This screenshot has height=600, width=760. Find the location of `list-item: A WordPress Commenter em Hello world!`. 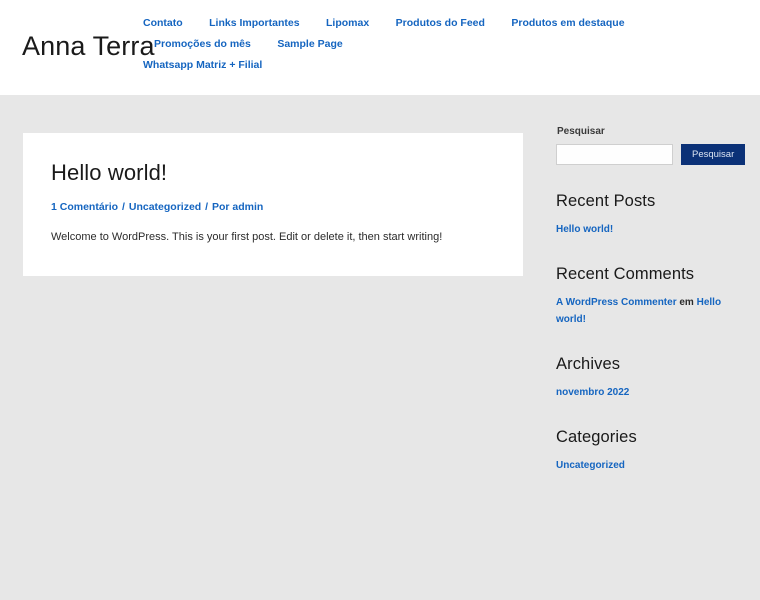

list-item: A WordPress Commenter em Hello world! is located at coordinates (651, 311).